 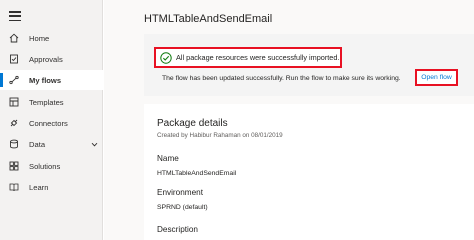 What do you see at coordinates (177, 229) in the screenshot?
I see `description-label: Description` at bounding box center [177, 229].